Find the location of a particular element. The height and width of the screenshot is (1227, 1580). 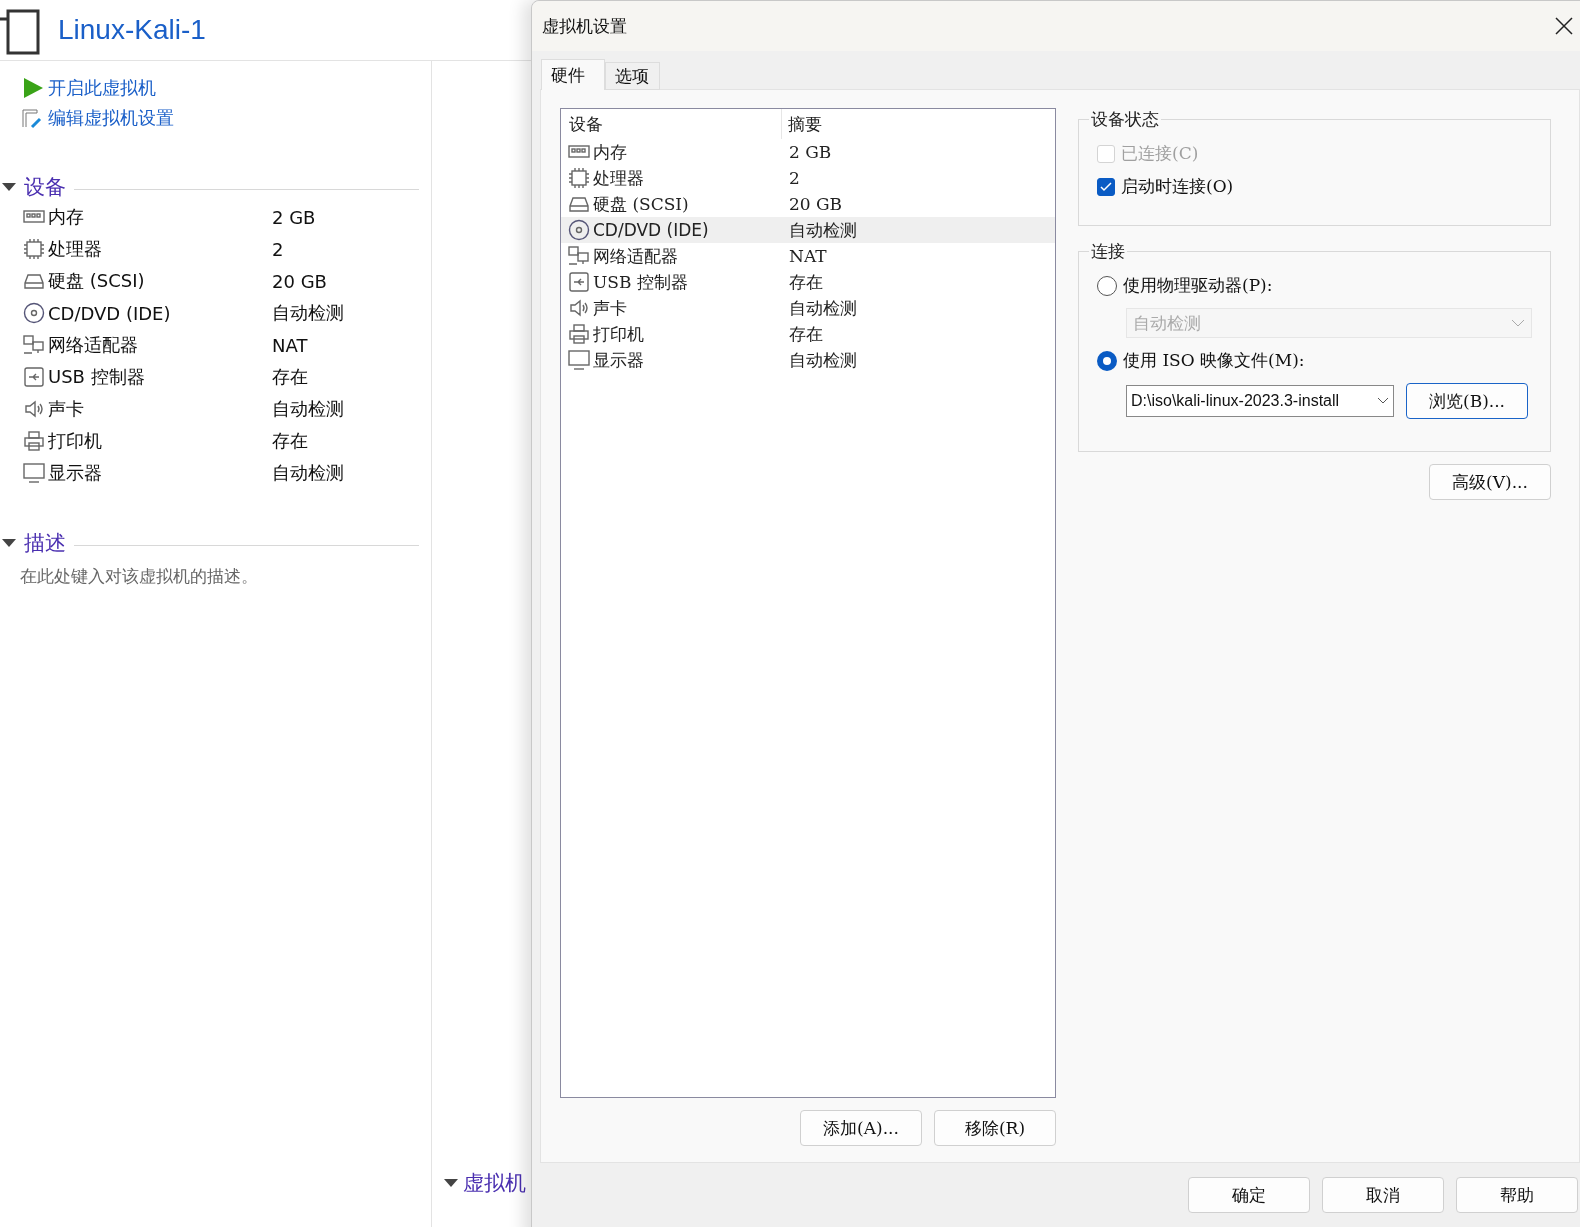

column-header: 设备 is located at coordinates (671, 124).